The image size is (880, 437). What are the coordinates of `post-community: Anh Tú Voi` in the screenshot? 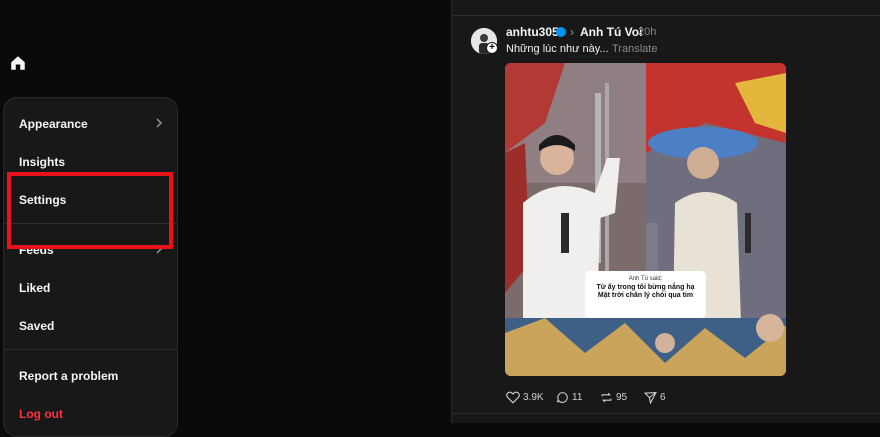 It's located at (611, 32).